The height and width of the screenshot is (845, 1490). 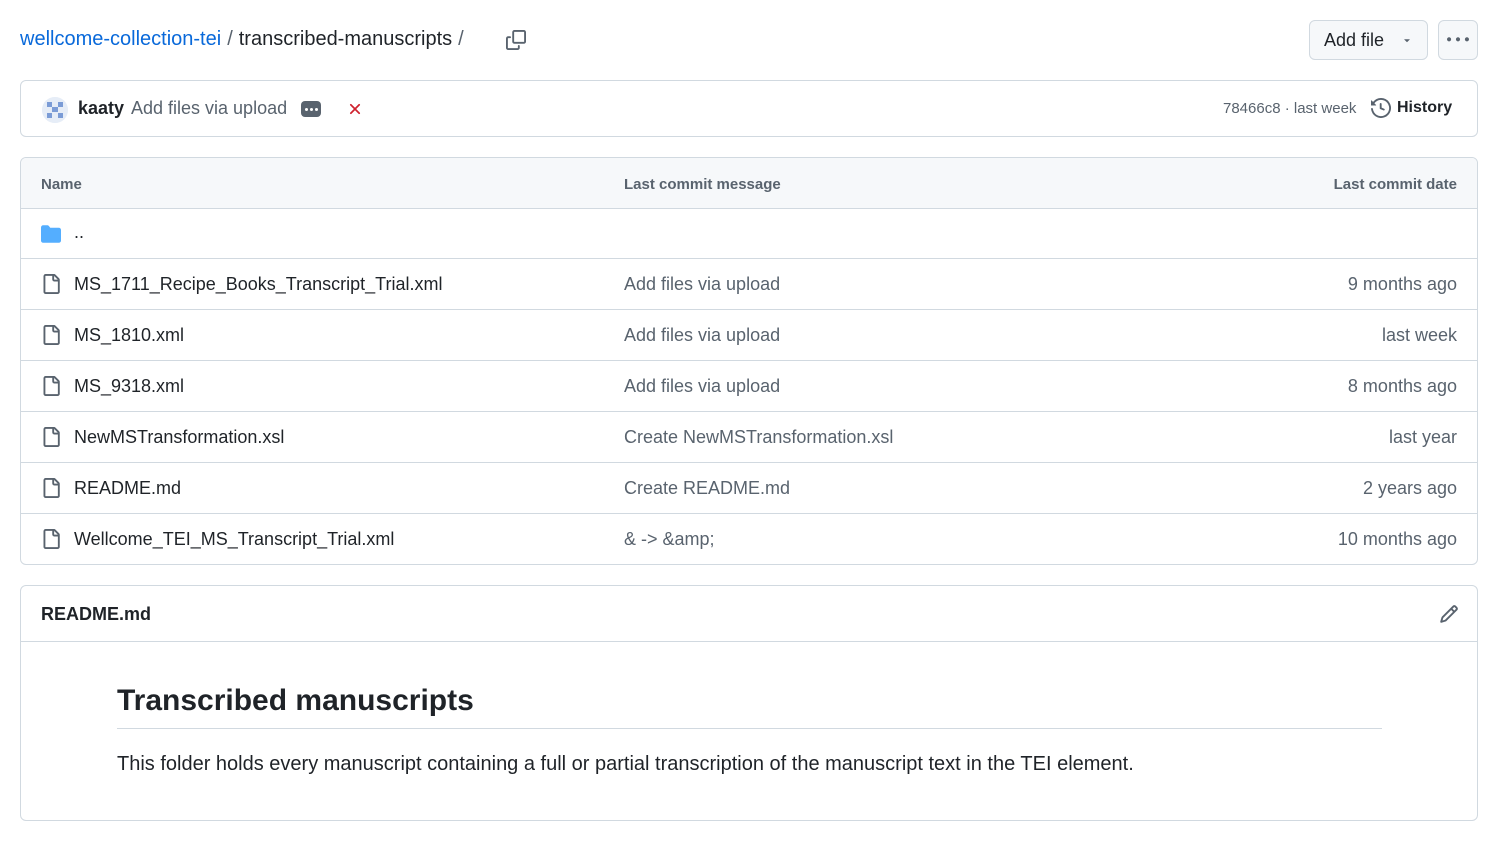 What do you see at coordinates (702, 184) in the screenshot?
I see `column-header-message: Last commit message` at bounding box center [702, 184].